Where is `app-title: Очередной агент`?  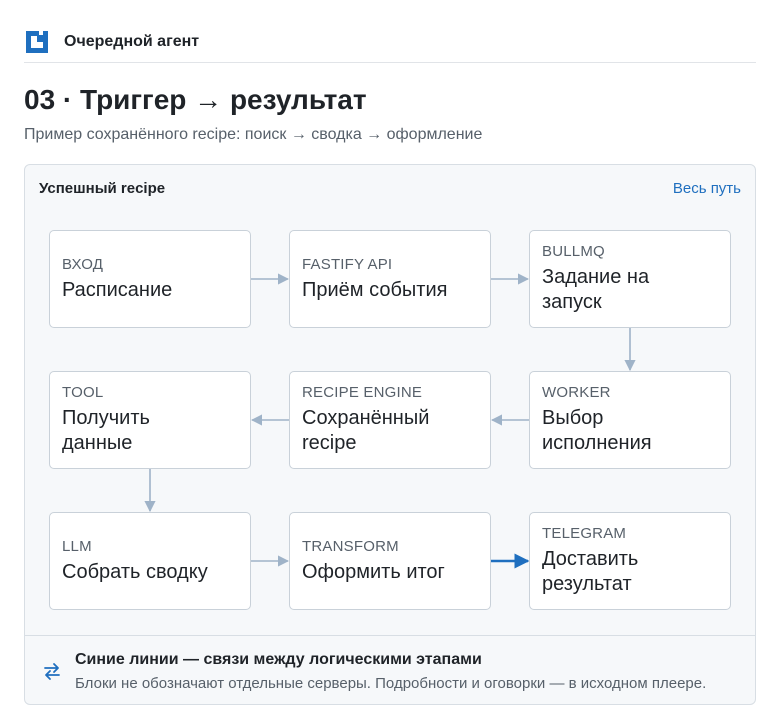 app-title: Очередной агент is located at coordinates (132, 41).